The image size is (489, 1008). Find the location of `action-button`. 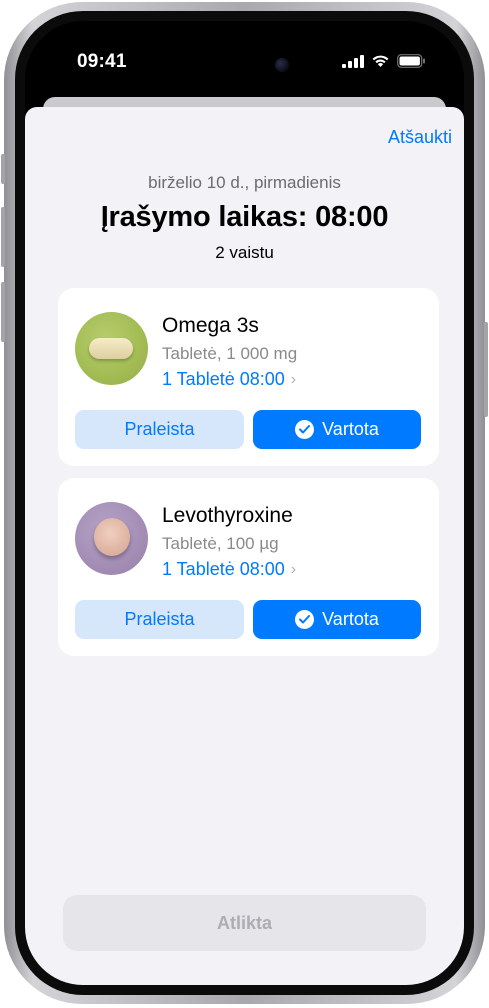

action-button is located at coordinates (3, 169).